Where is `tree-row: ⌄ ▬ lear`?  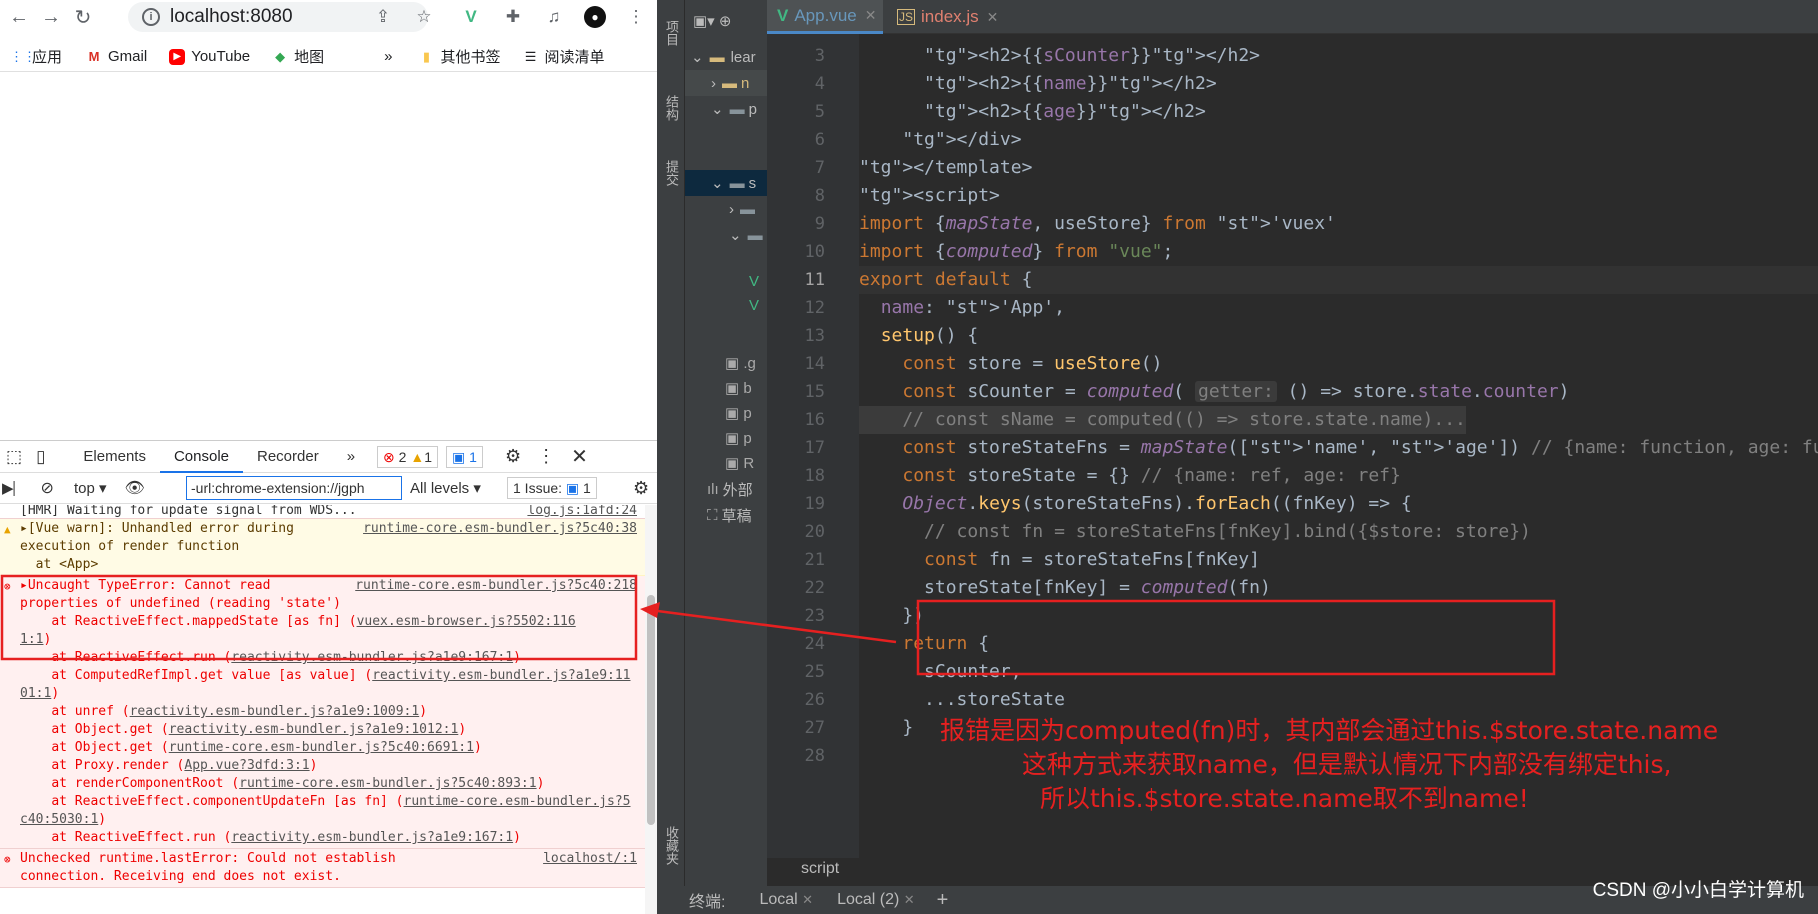
tree-row: ⌄ ▬ lear is located at coordinates (726, 57).